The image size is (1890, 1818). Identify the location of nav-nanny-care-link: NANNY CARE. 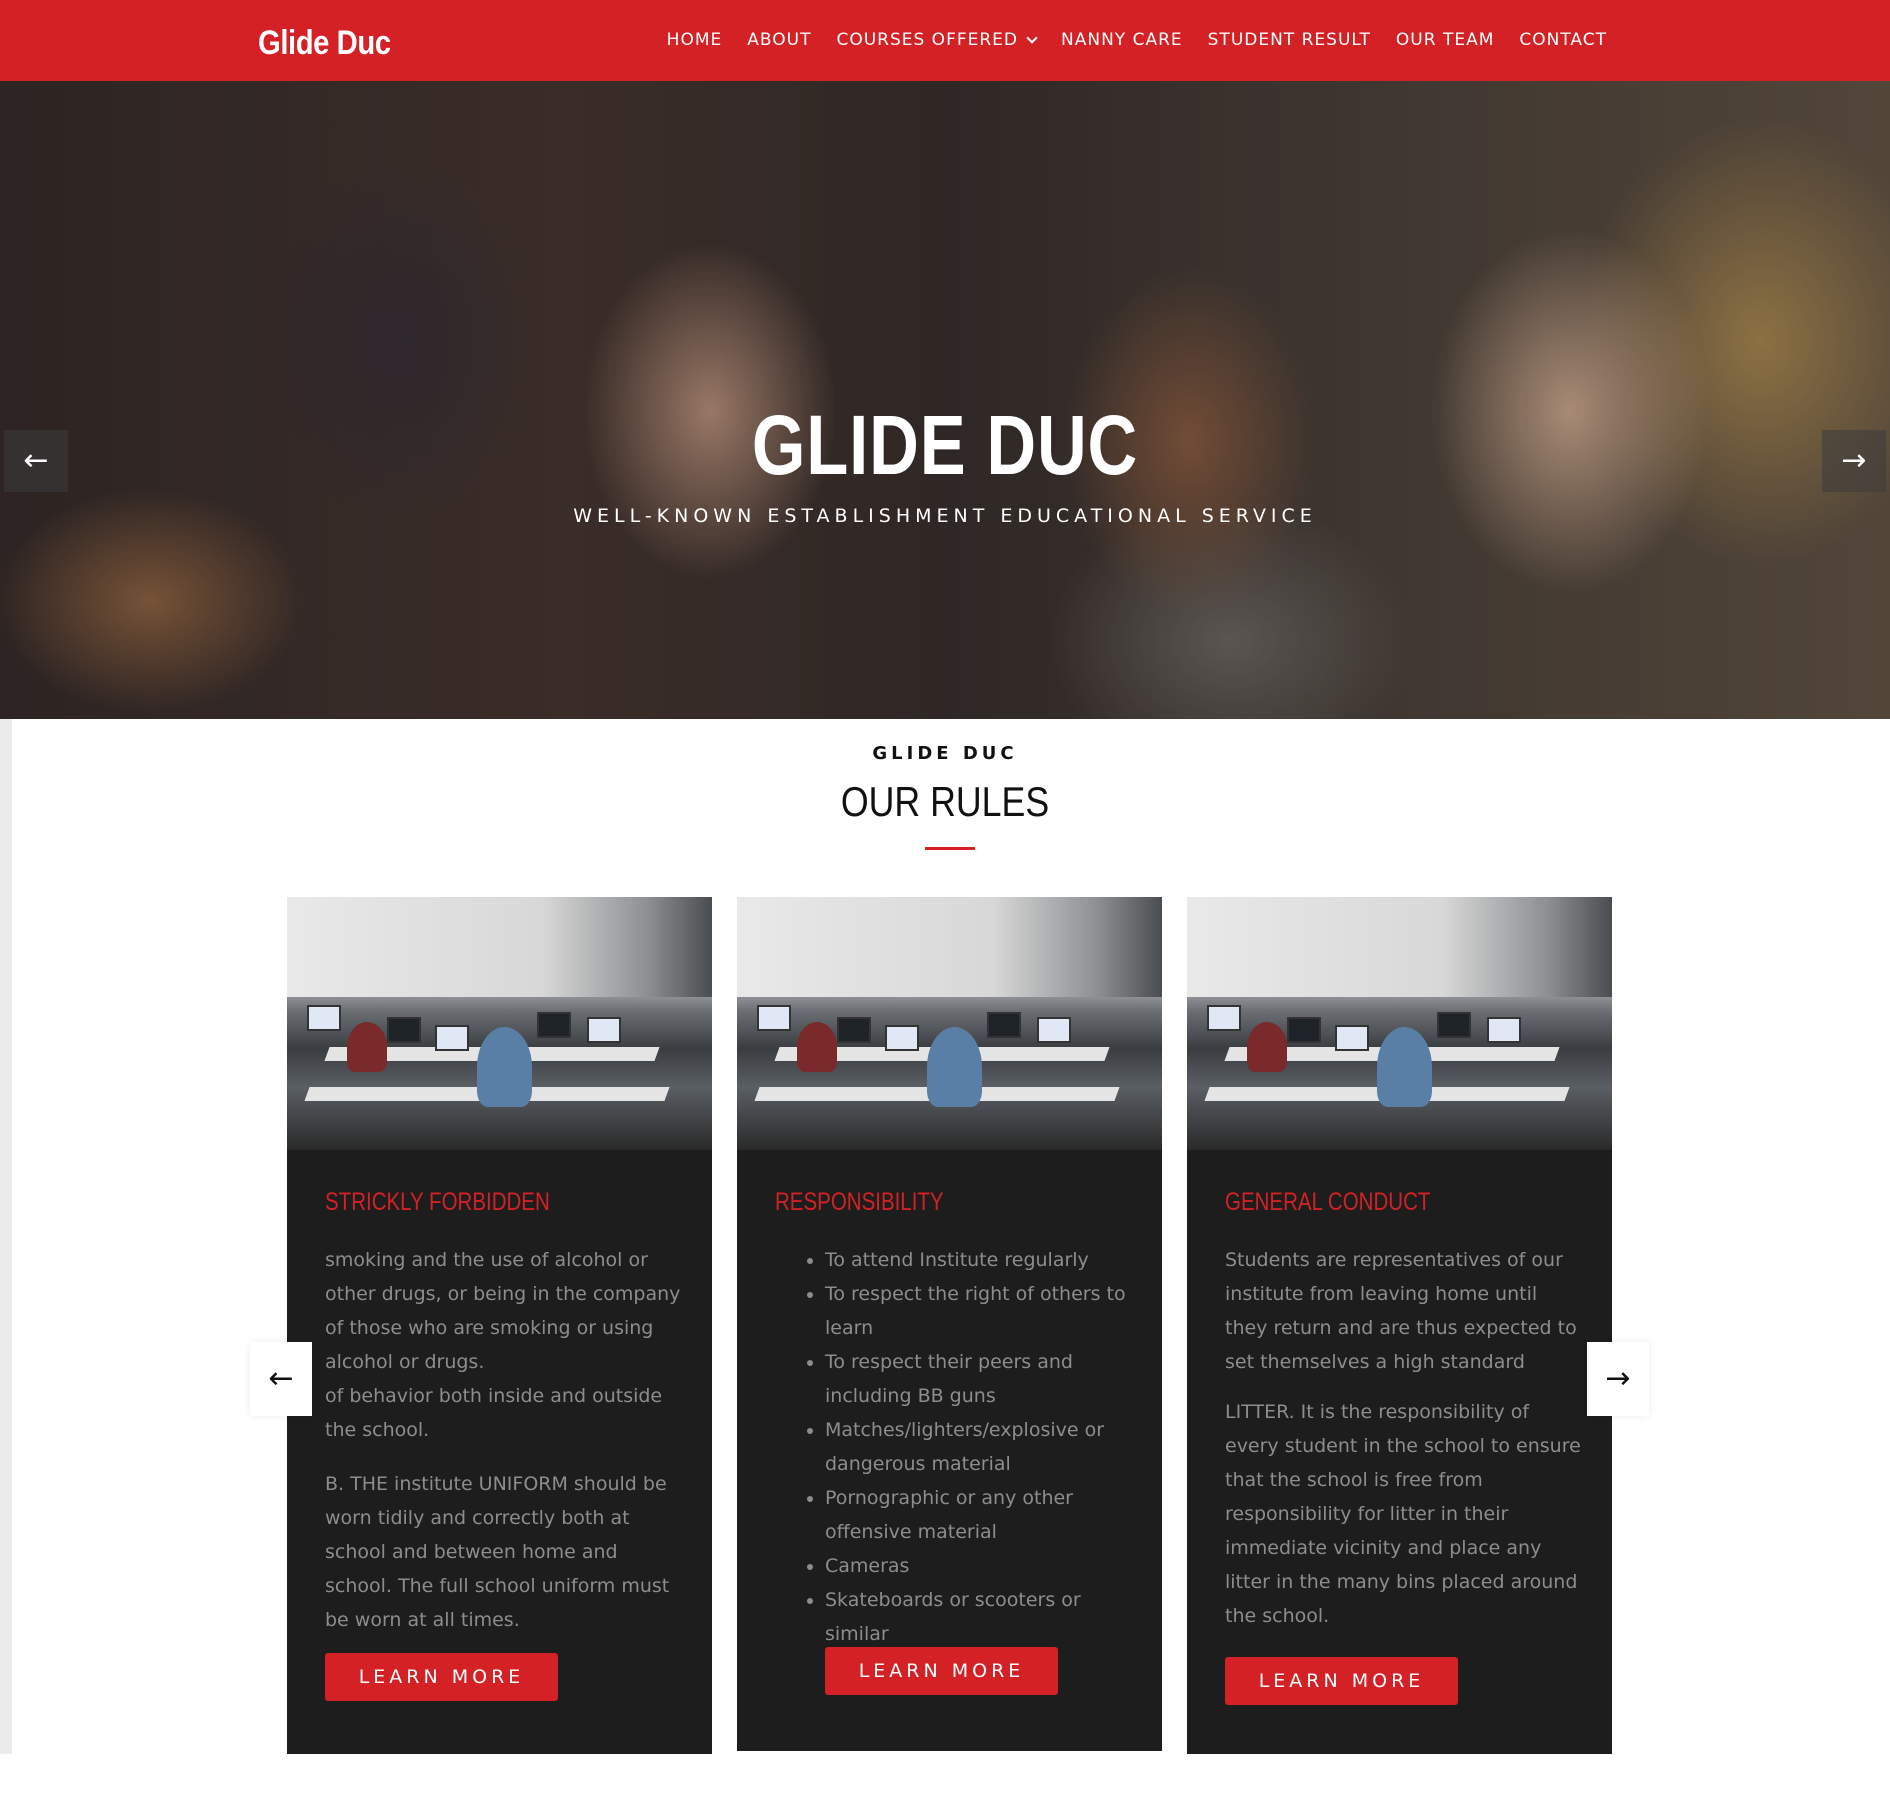
(1122, 40).